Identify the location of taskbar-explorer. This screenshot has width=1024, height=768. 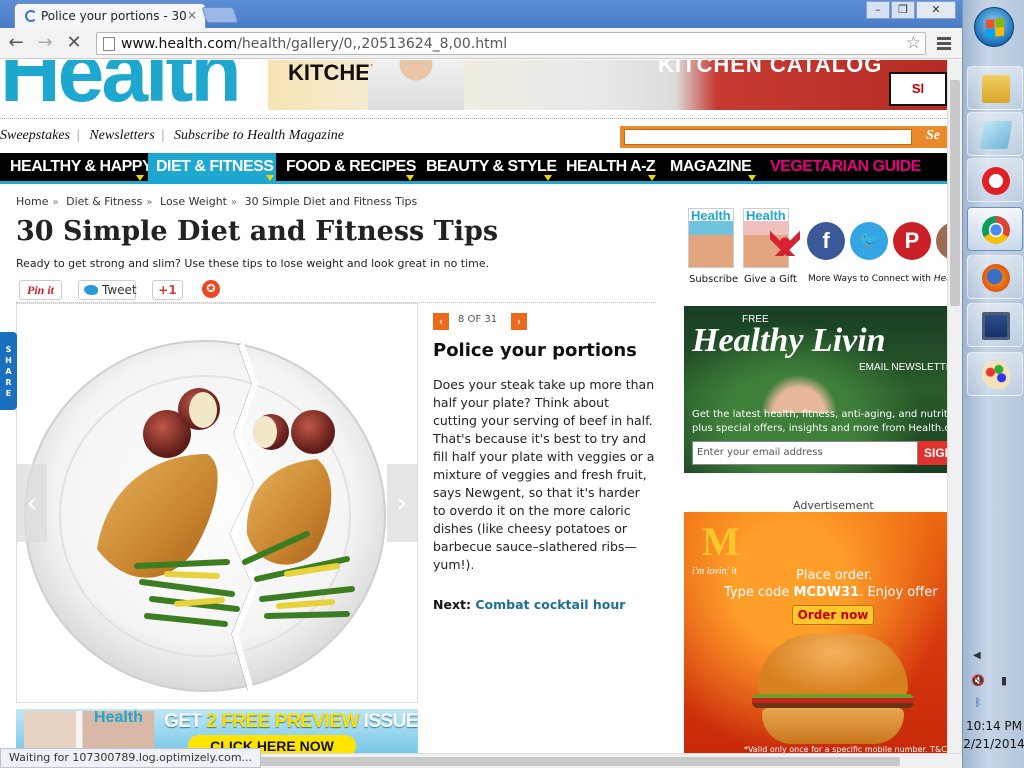
(995, 88).